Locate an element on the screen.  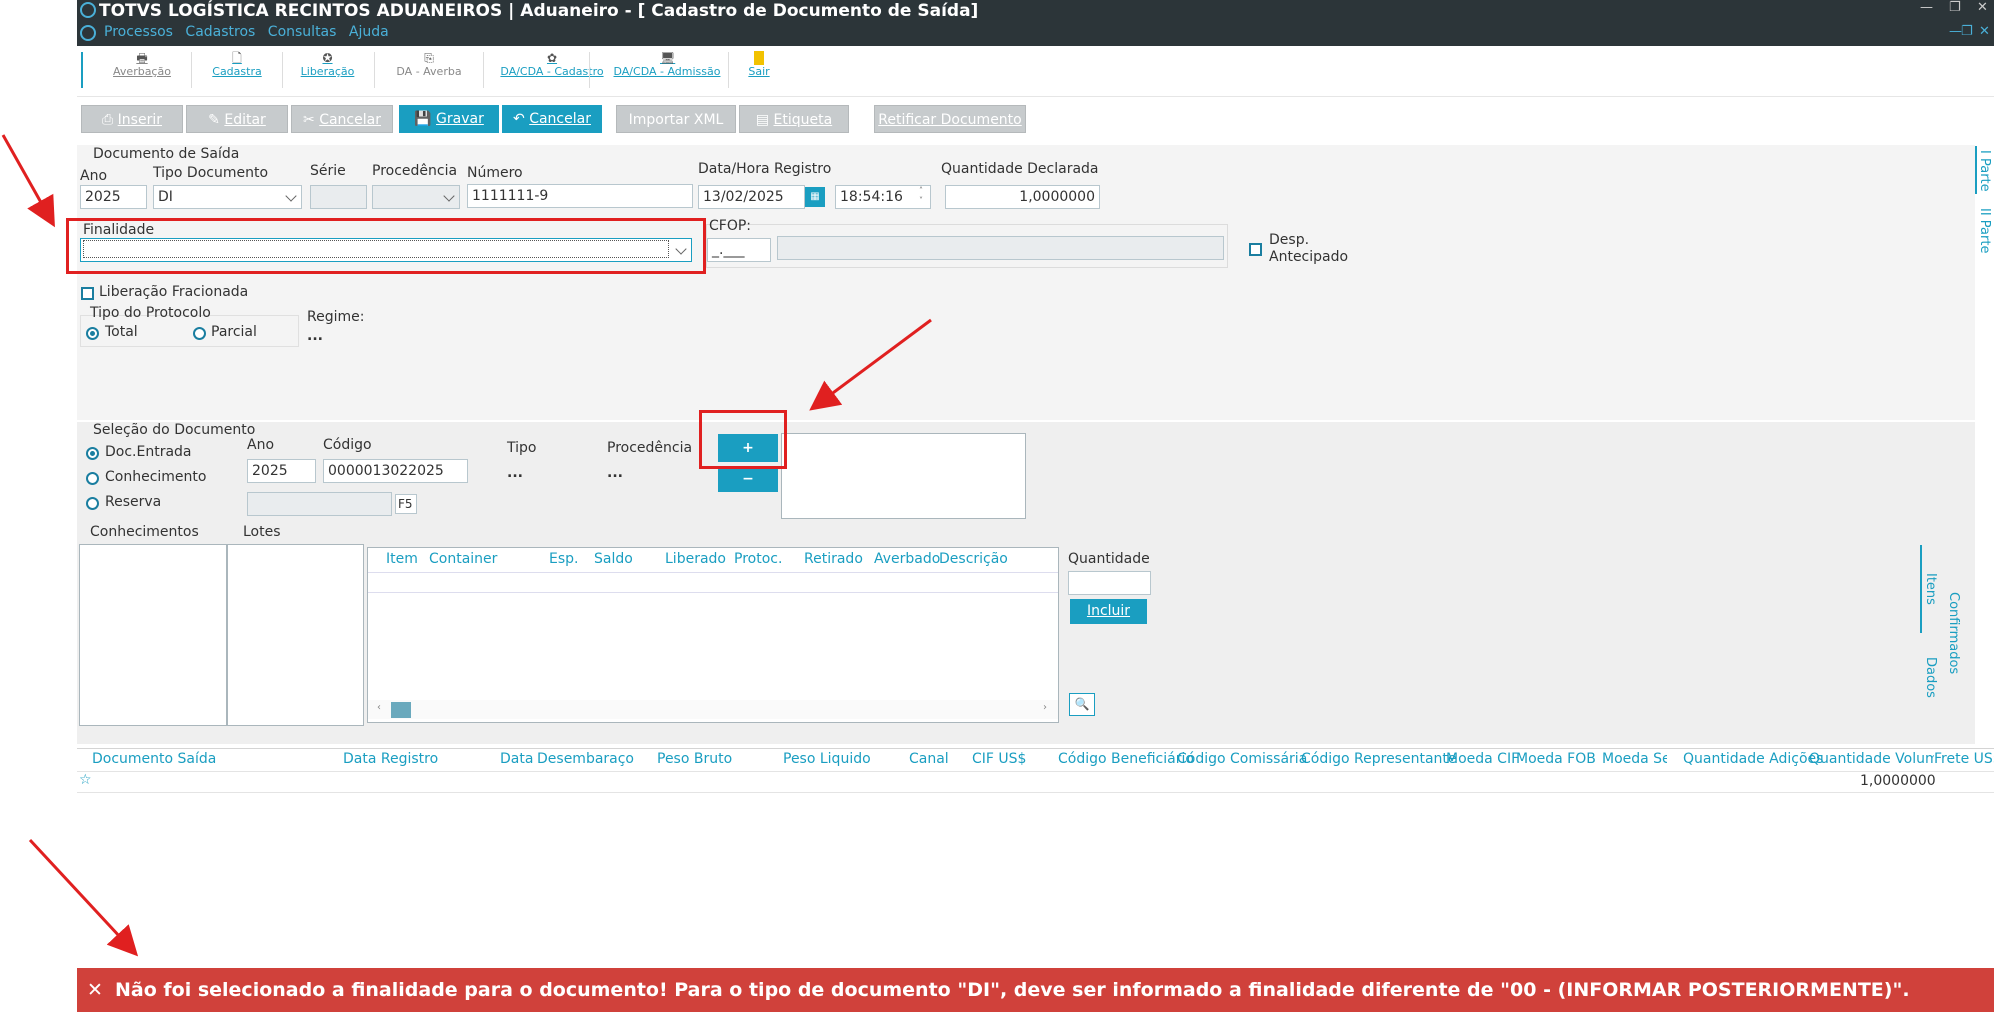
mdi-restore-icon: ❐ is located at coordinates (1967, 31).